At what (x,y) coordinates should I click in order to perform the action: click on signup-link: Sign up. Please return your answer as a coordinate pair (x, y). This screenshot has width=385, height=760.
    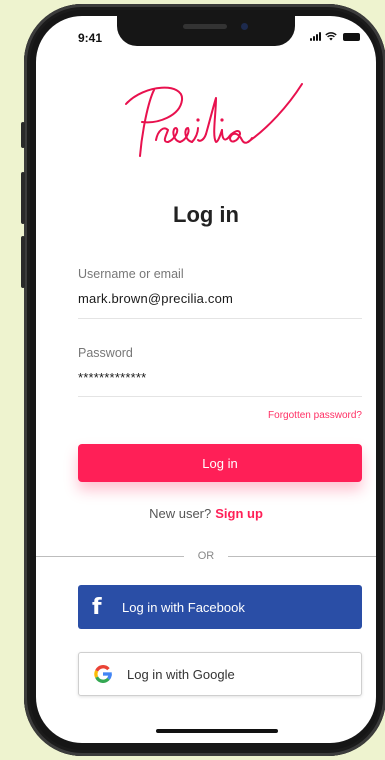
    Looking at the image, I should click on (239, 513).